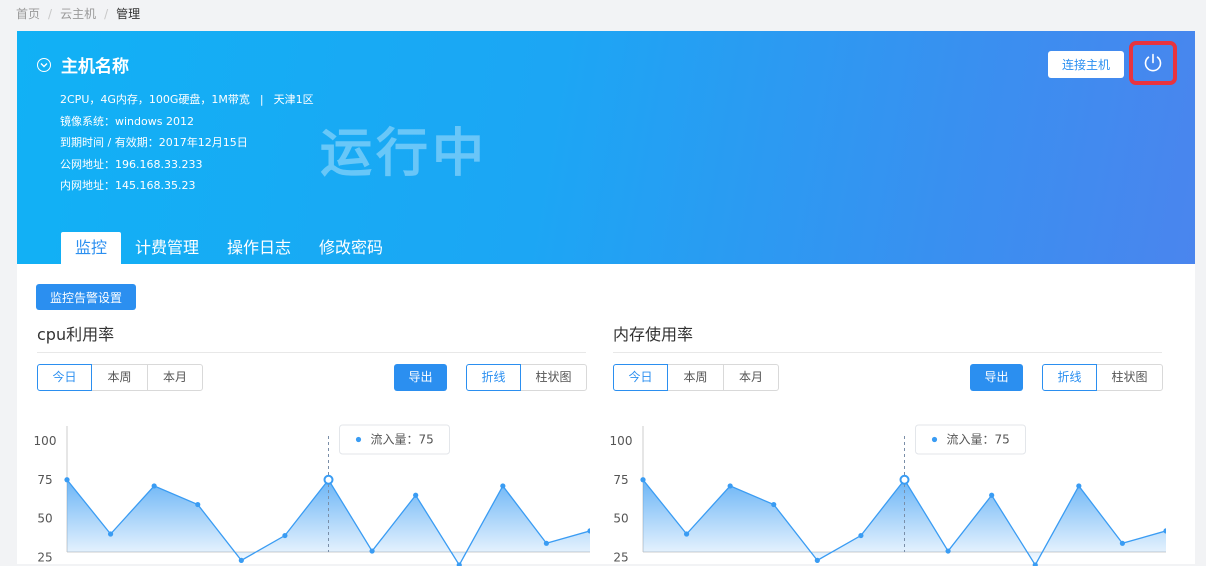 The height and width of the screenshot is (566, 1206). Describe the element at coordinates (87, 185) in the screenshot. I see `private-ip-label: 内网地址：` at that location.